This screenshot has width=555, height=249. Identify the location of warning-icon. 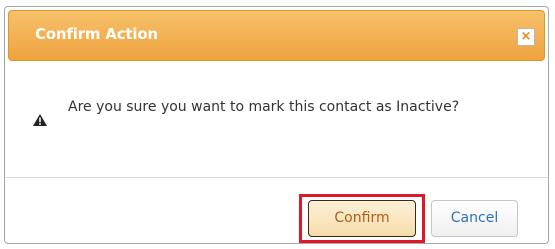
(40, 120).